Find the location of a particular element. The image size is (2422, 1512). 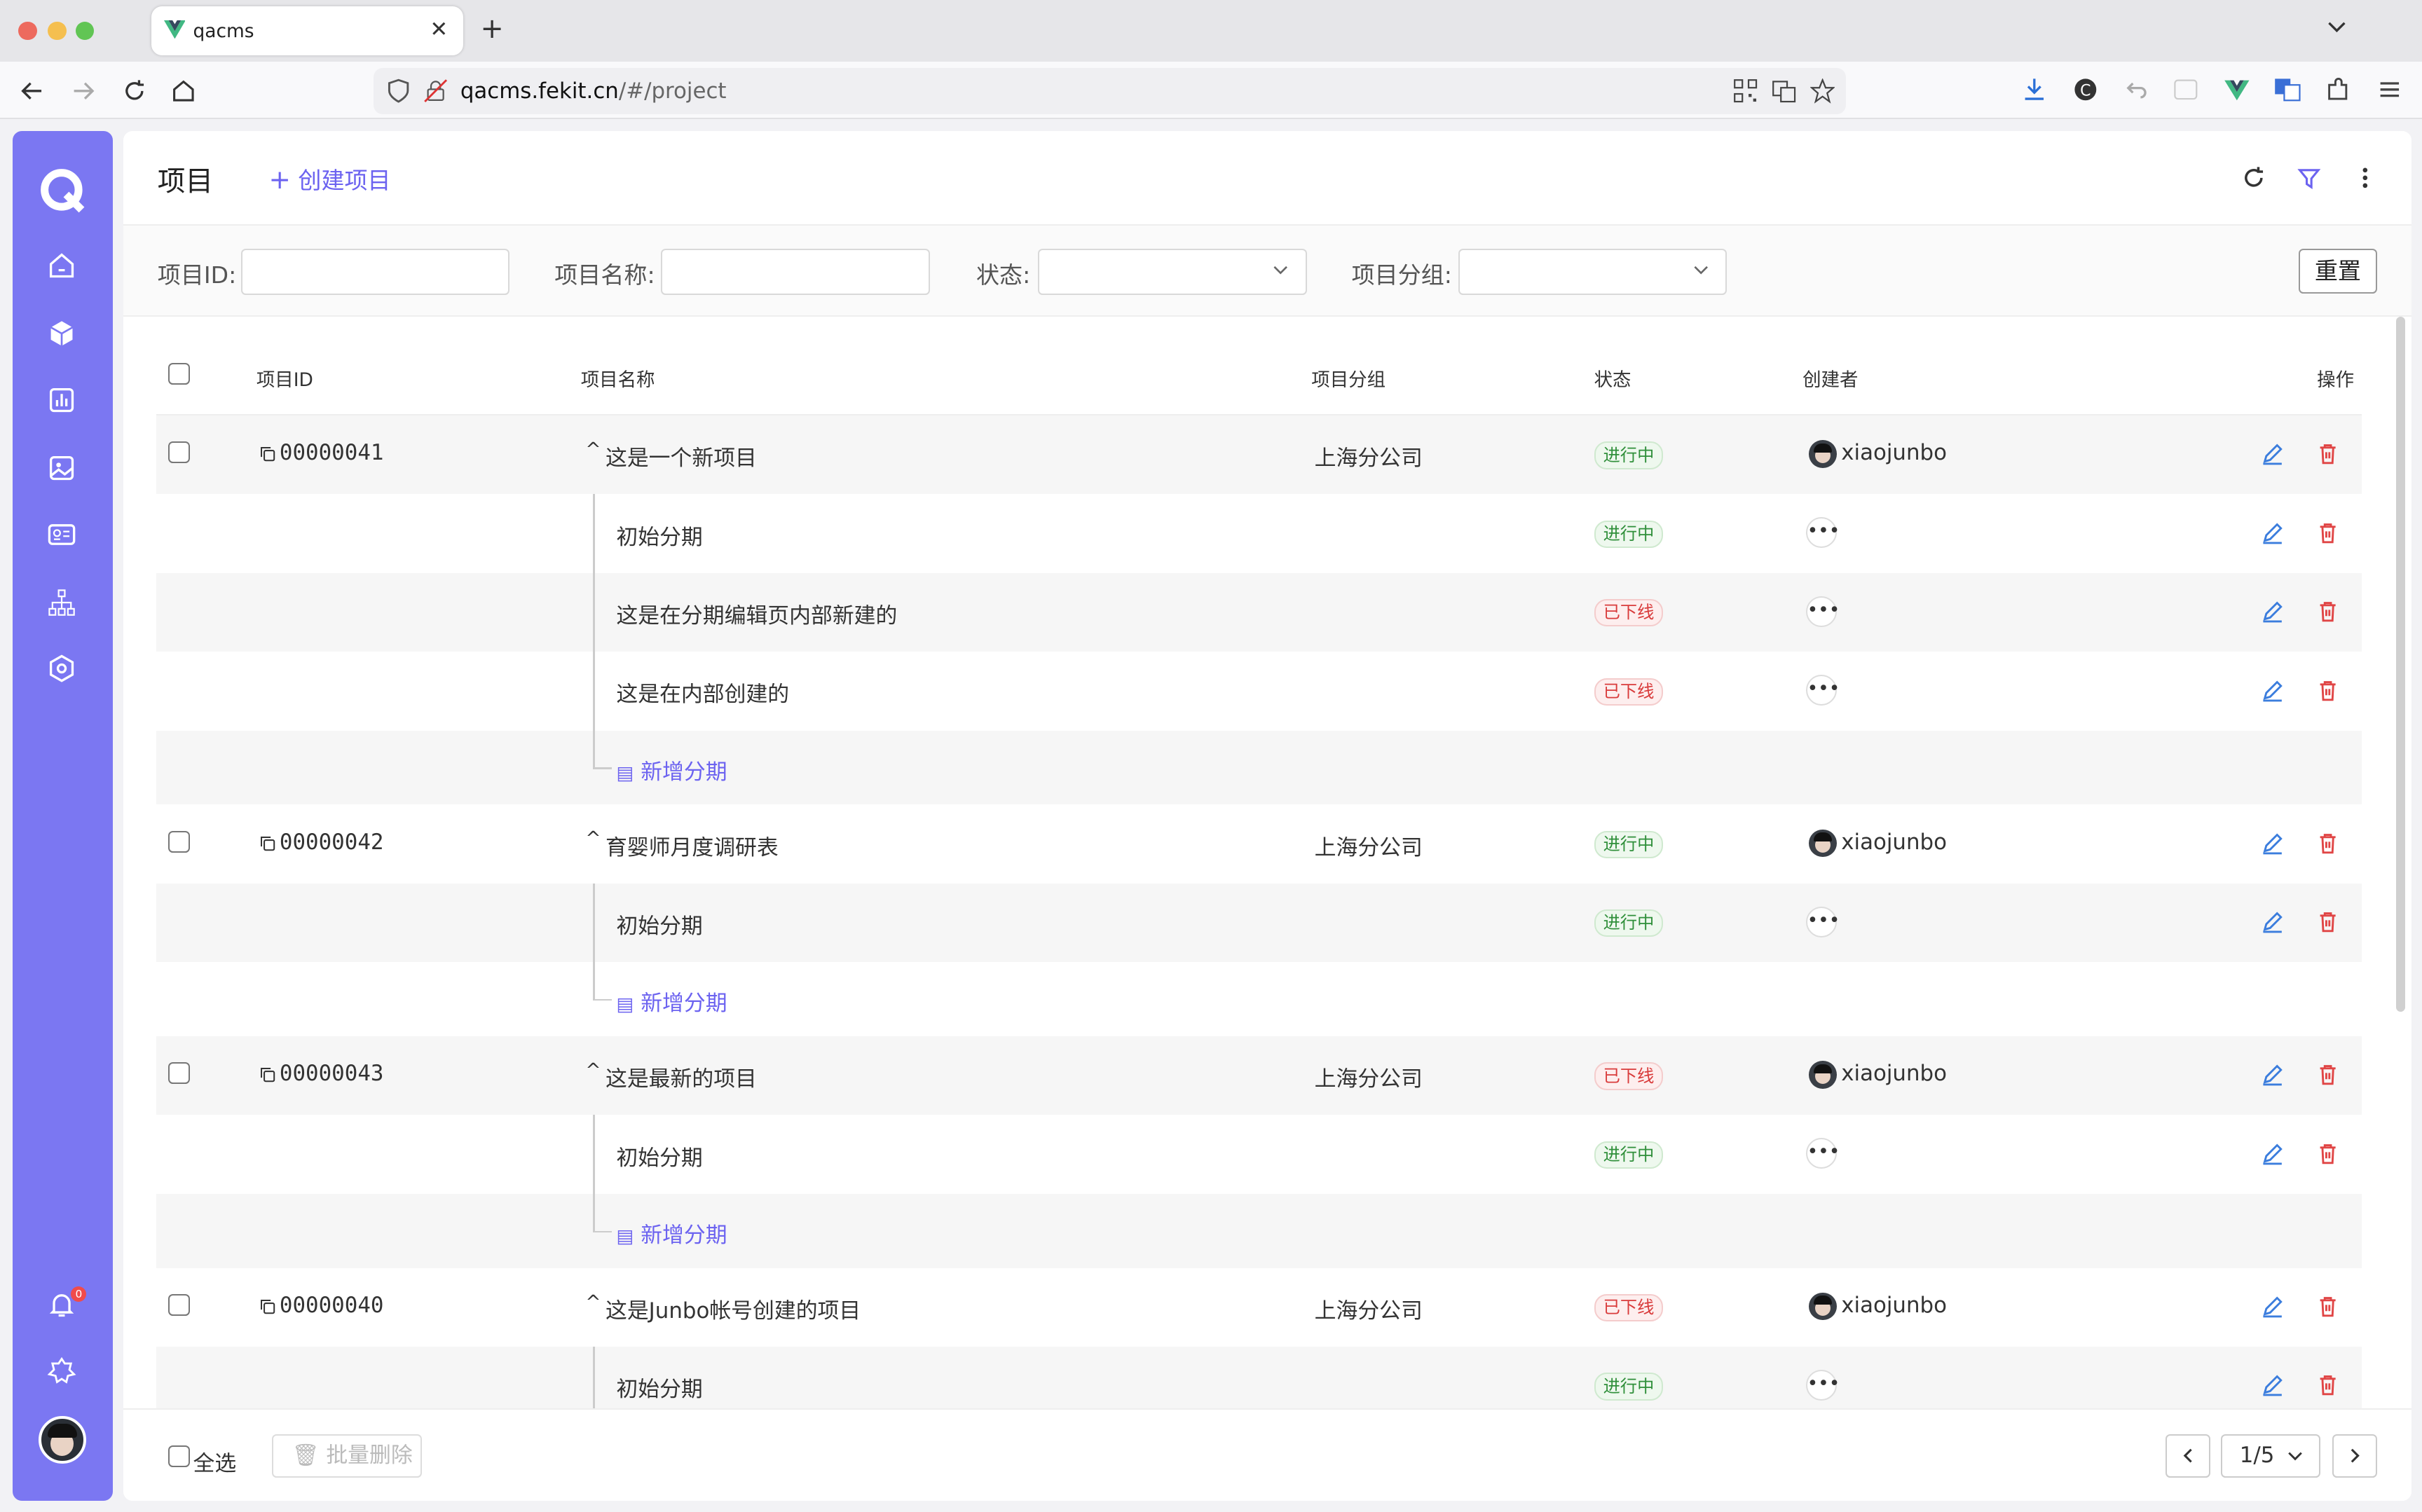

org-structure-icon is located at coordinates (61, 602).